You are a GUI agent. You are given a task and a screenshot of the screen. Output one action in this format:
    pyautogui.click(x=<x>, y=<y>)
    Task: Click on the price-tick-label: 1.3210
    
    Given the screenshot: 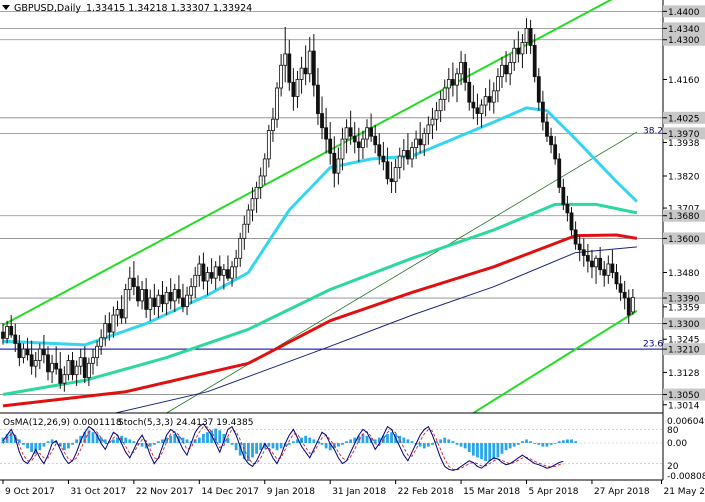 What is the action you would take?
    pyautogui.click(x=684, y=351)
    